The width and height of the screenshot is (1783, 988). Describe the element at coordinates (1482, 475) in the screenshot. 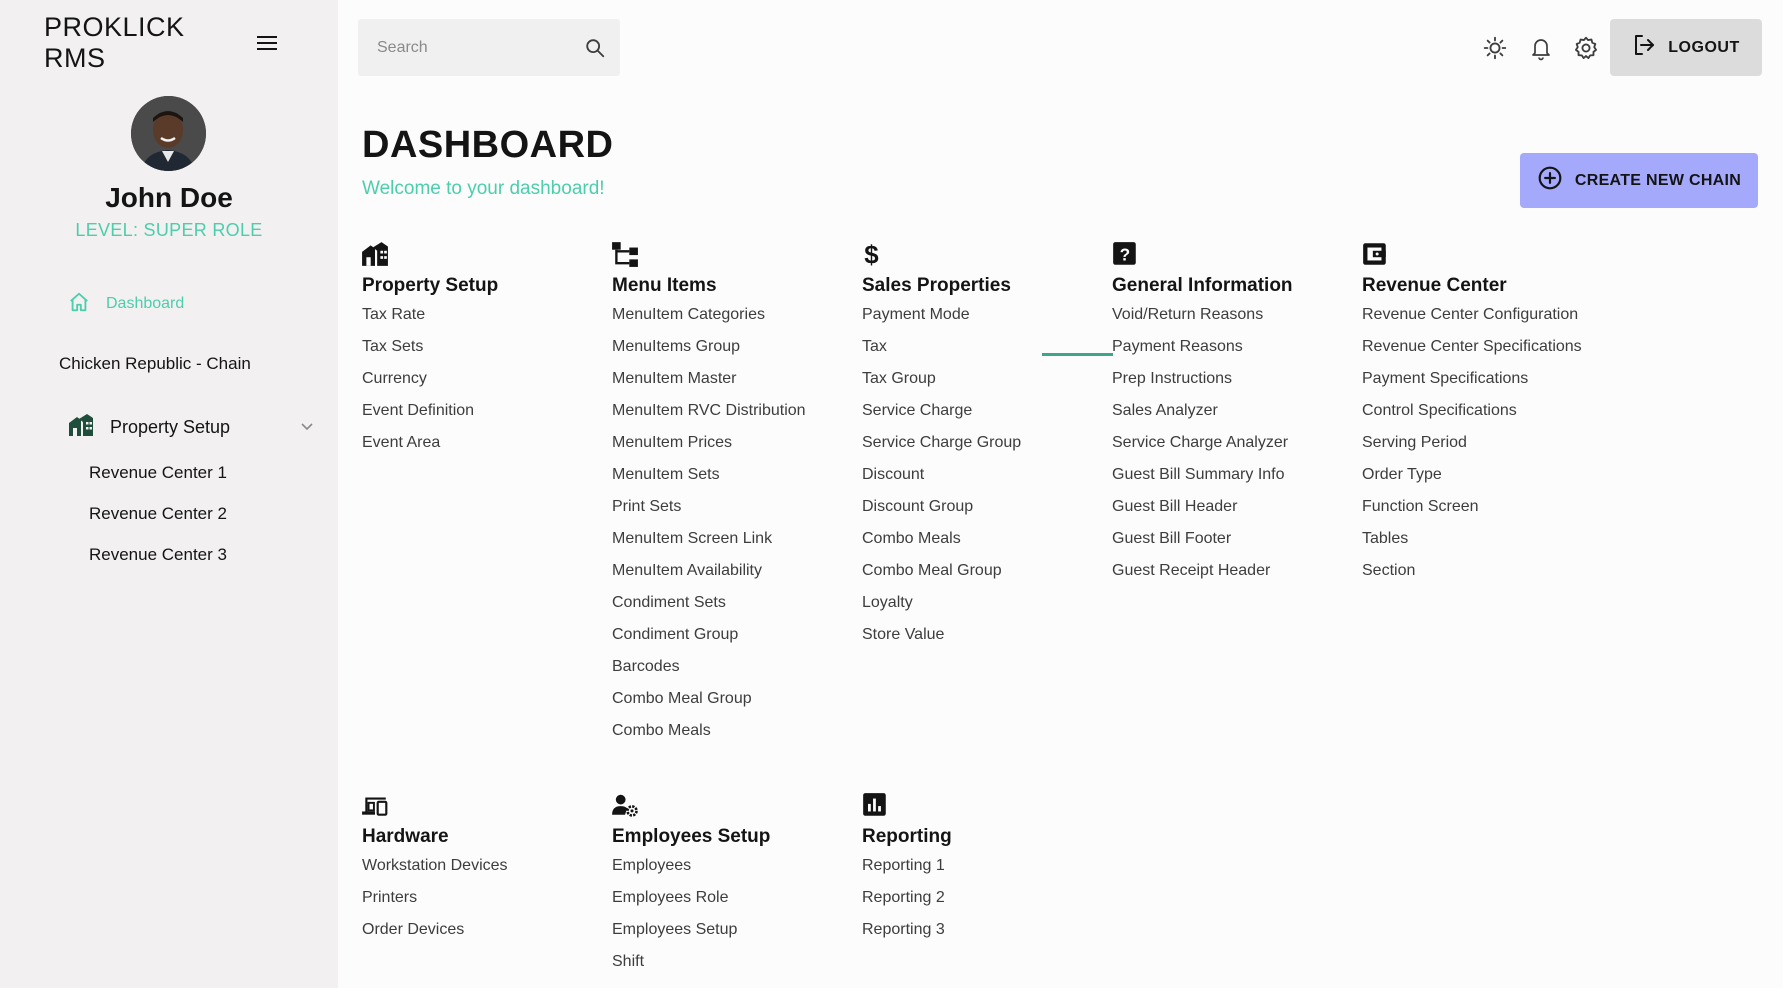

I see `section-link: Order Type` at that location.